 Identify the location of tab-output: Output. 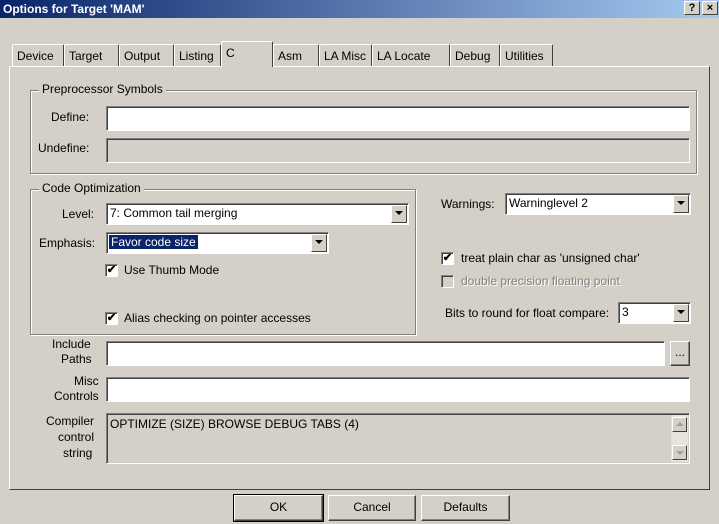
(146, 55).